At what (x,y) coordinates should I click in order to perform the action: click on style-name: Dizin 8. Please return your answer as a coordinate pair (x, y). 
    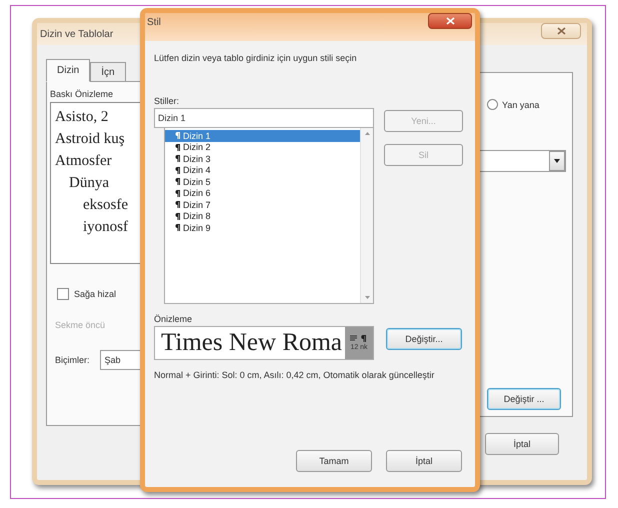
    Looking at the image, I should click on (197, 216).